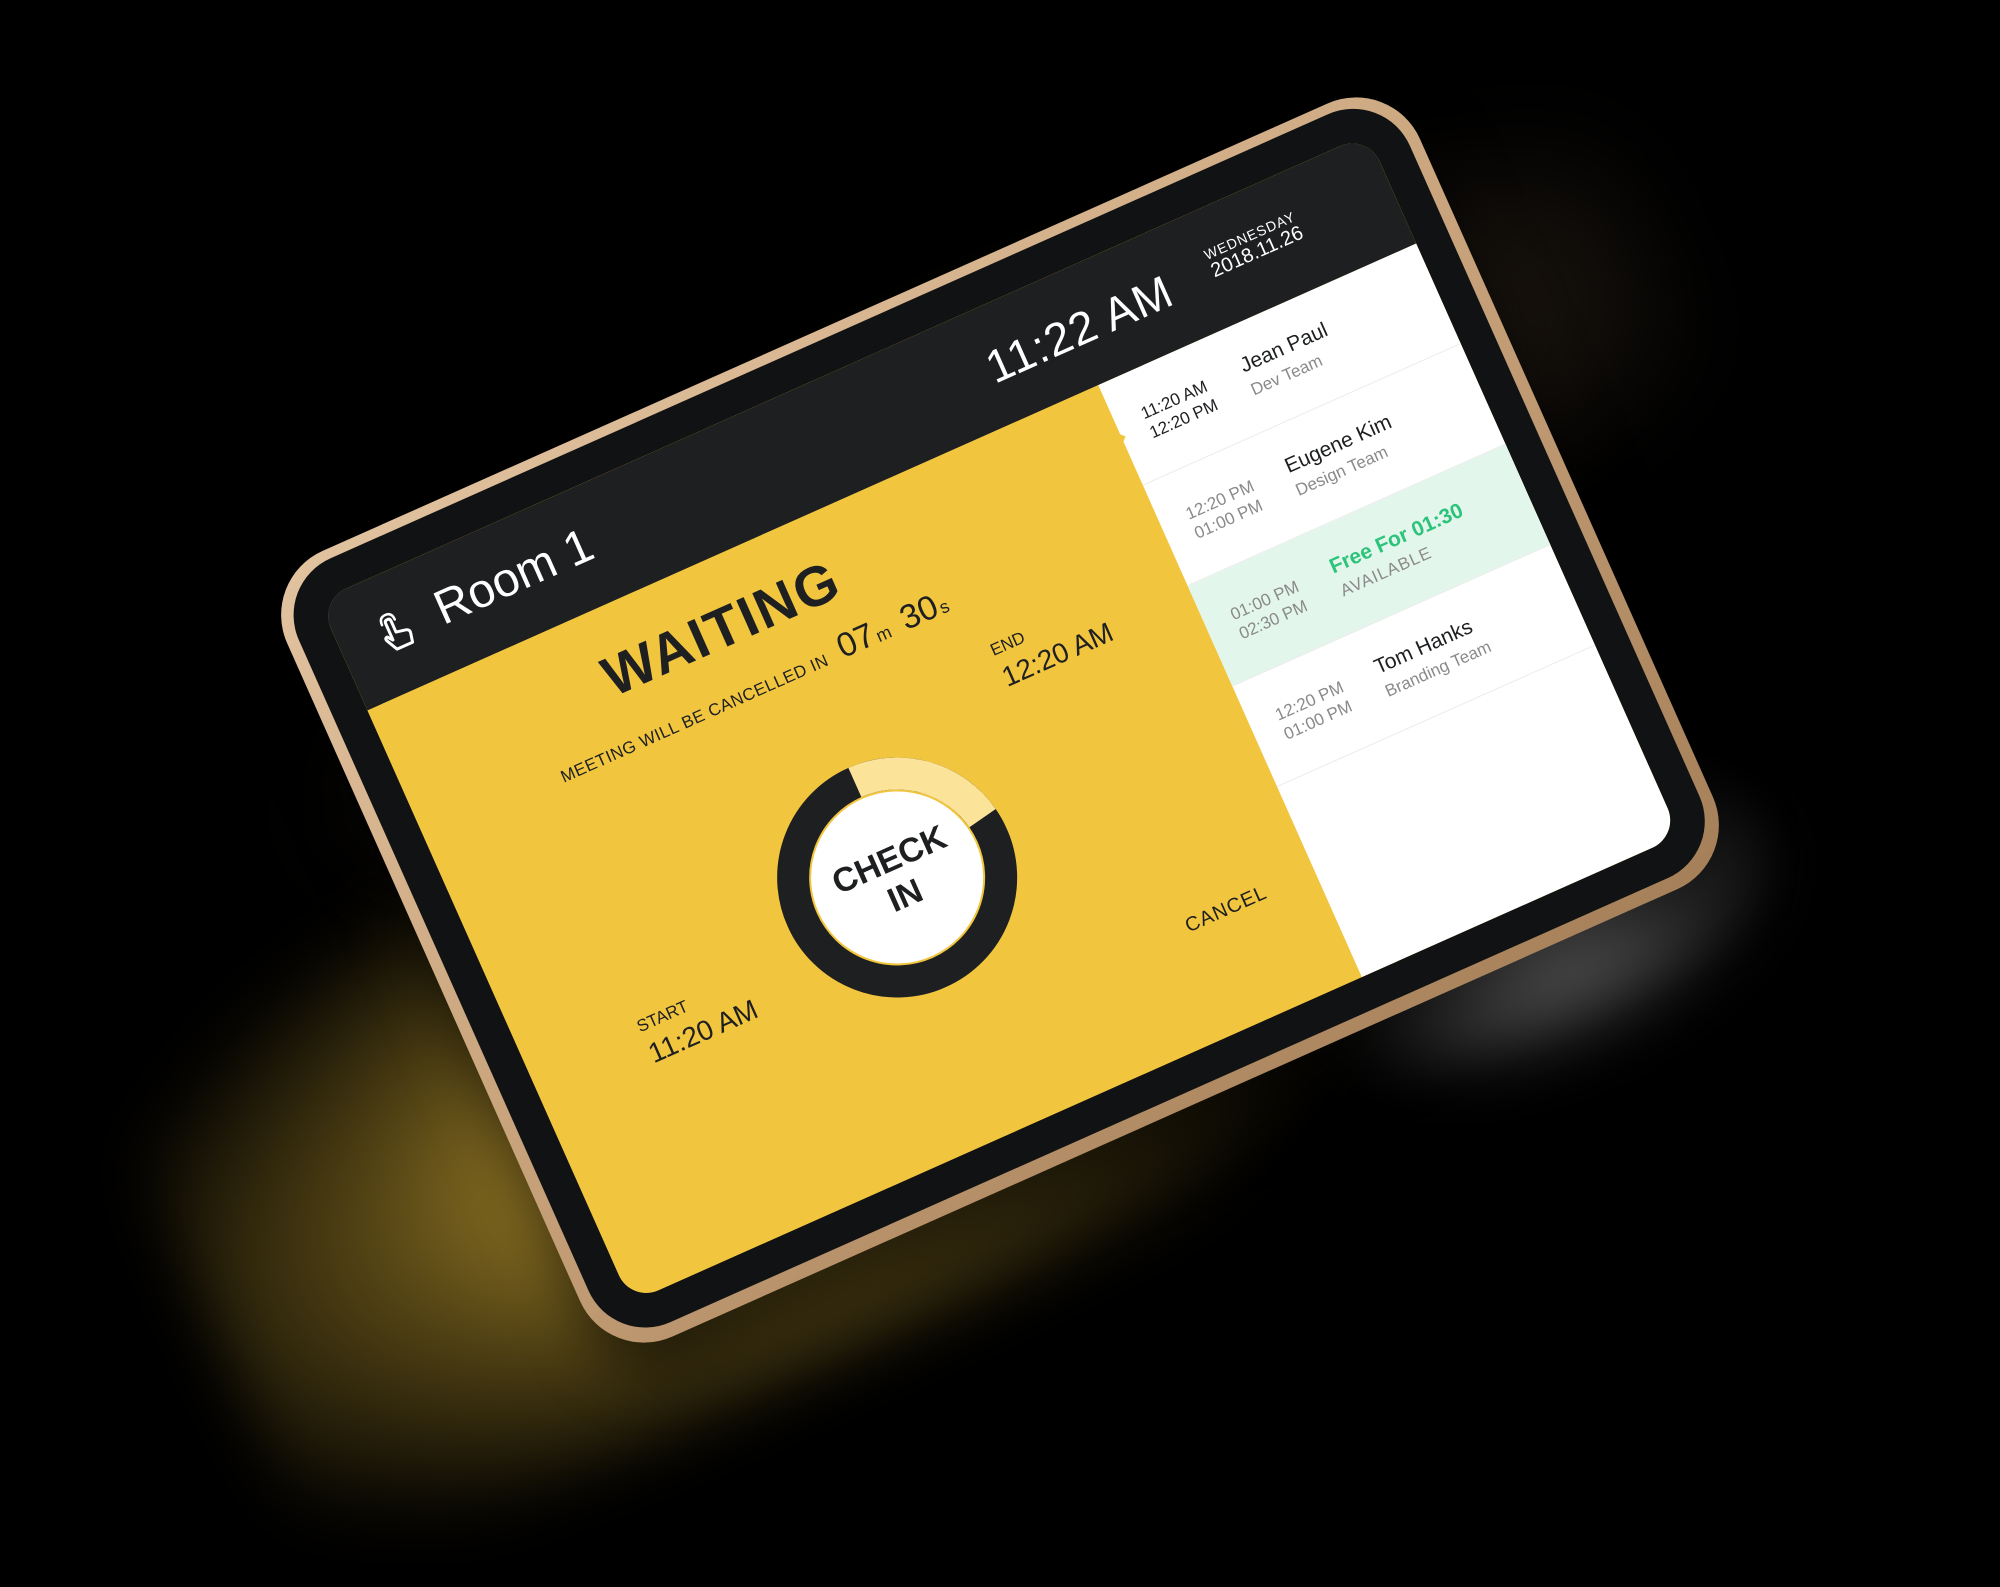 The width and height of the screenshot is (2000, 1587). What do you see at coordinates (1180, 409) in the screenshot?
I see `schedule-times: 11:20 AM 12:20 PM` at bounding box center [1180, 409].